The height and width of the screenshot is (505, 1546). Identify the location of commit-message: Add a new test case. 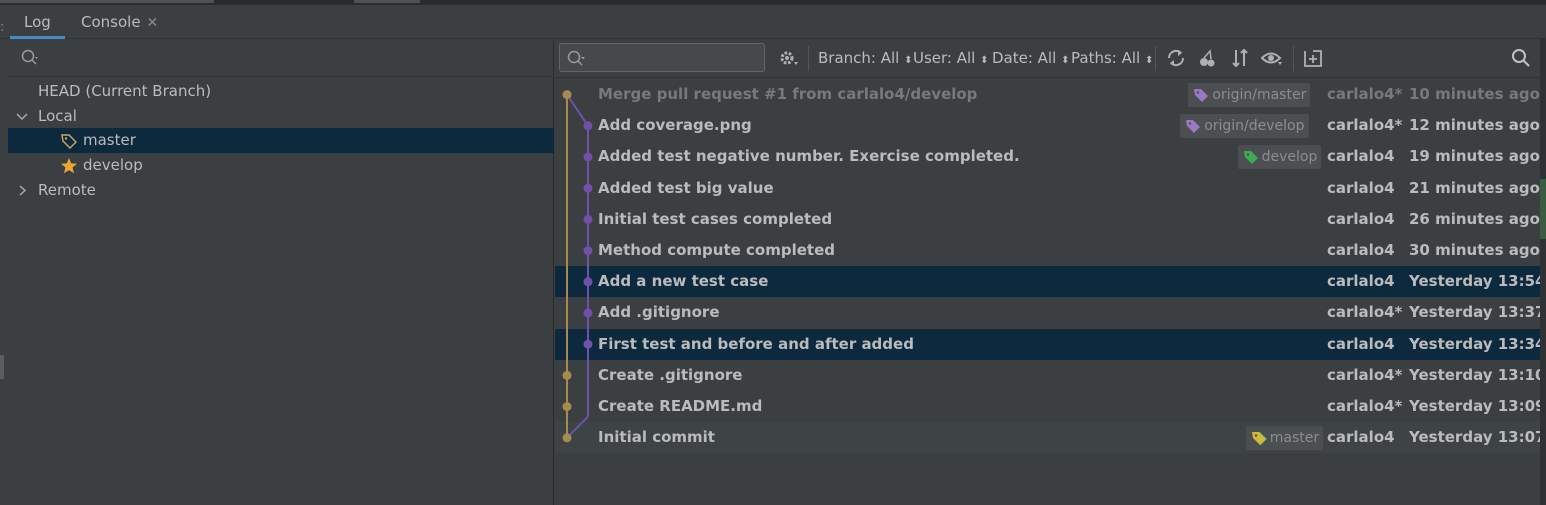
(683, 281).